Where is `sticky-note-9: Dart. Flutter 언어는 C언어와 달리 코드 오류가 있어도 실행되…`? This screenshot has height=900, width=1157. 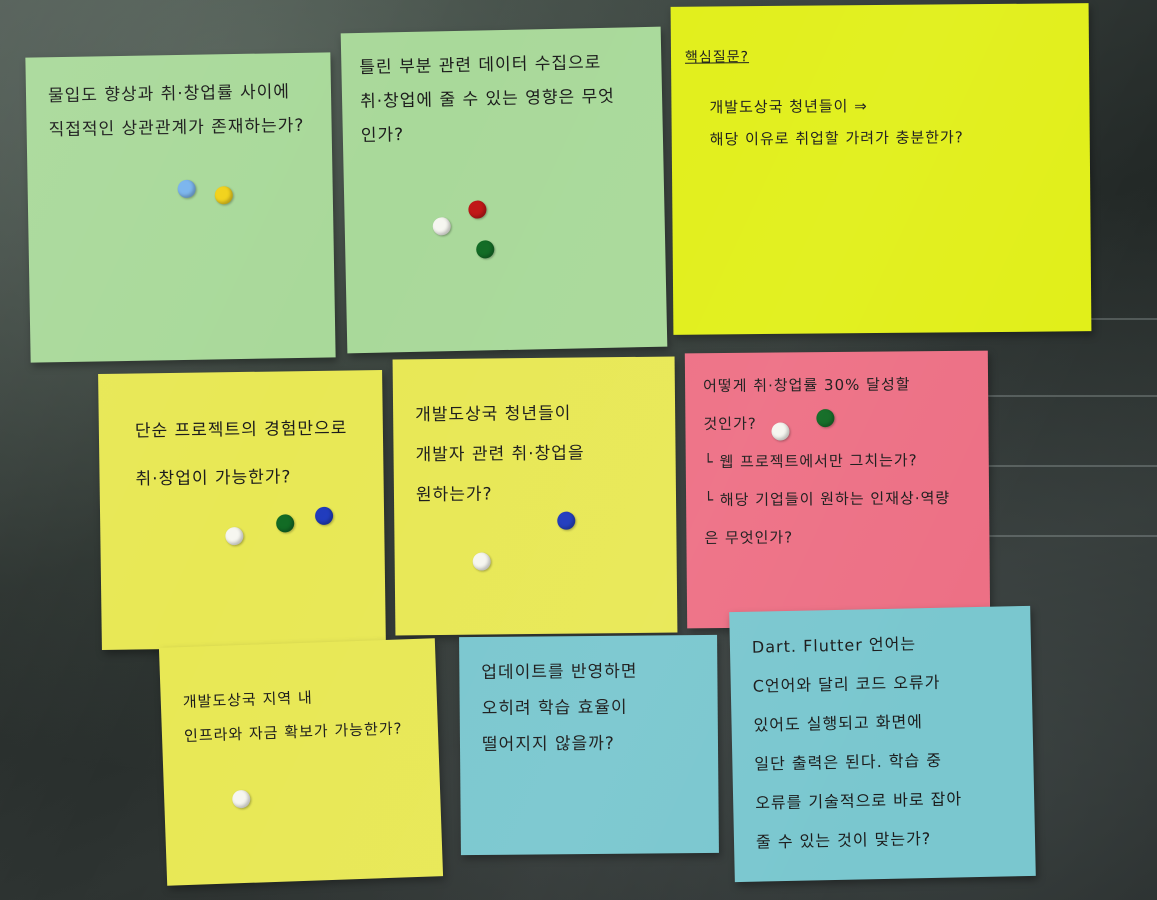 sticky-note-9: Dart. Flutter 언어는 C언어와 달리 코드 오류가 있어도 실행되… is located at coordinates (882, 744).